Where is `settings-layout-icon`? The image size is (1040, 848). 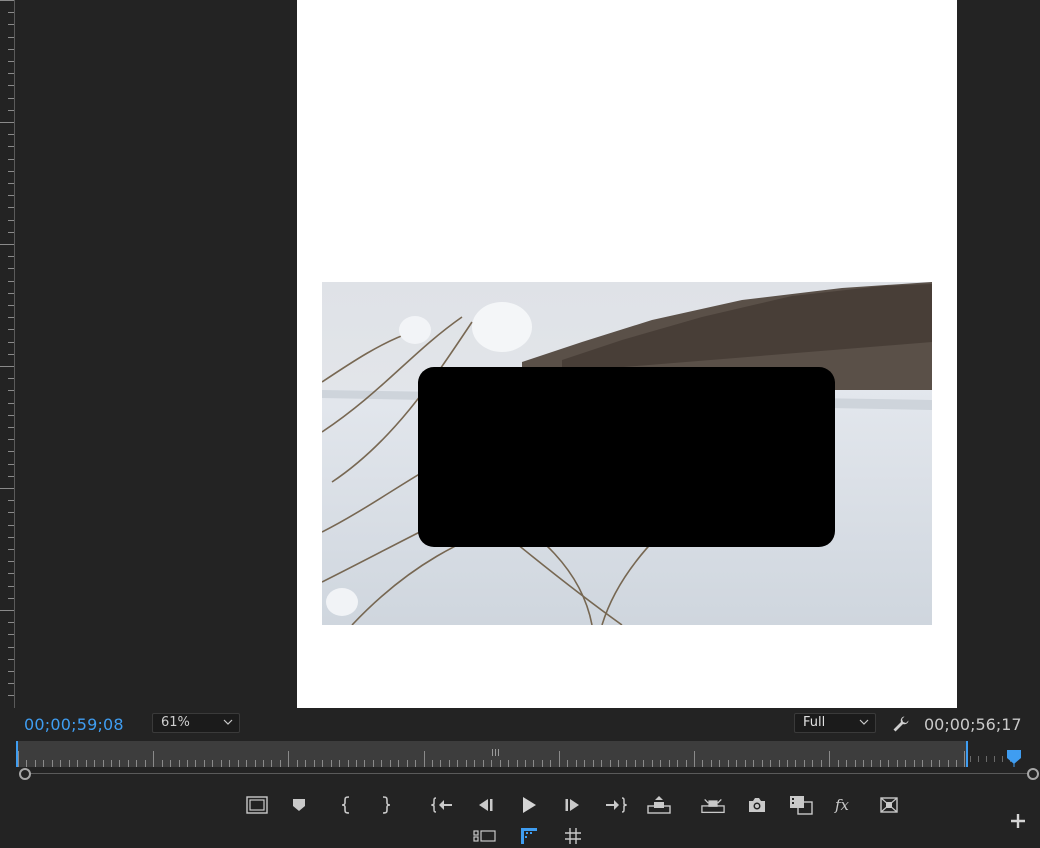 settings-layout-icon is located at coordinates (484, 836).